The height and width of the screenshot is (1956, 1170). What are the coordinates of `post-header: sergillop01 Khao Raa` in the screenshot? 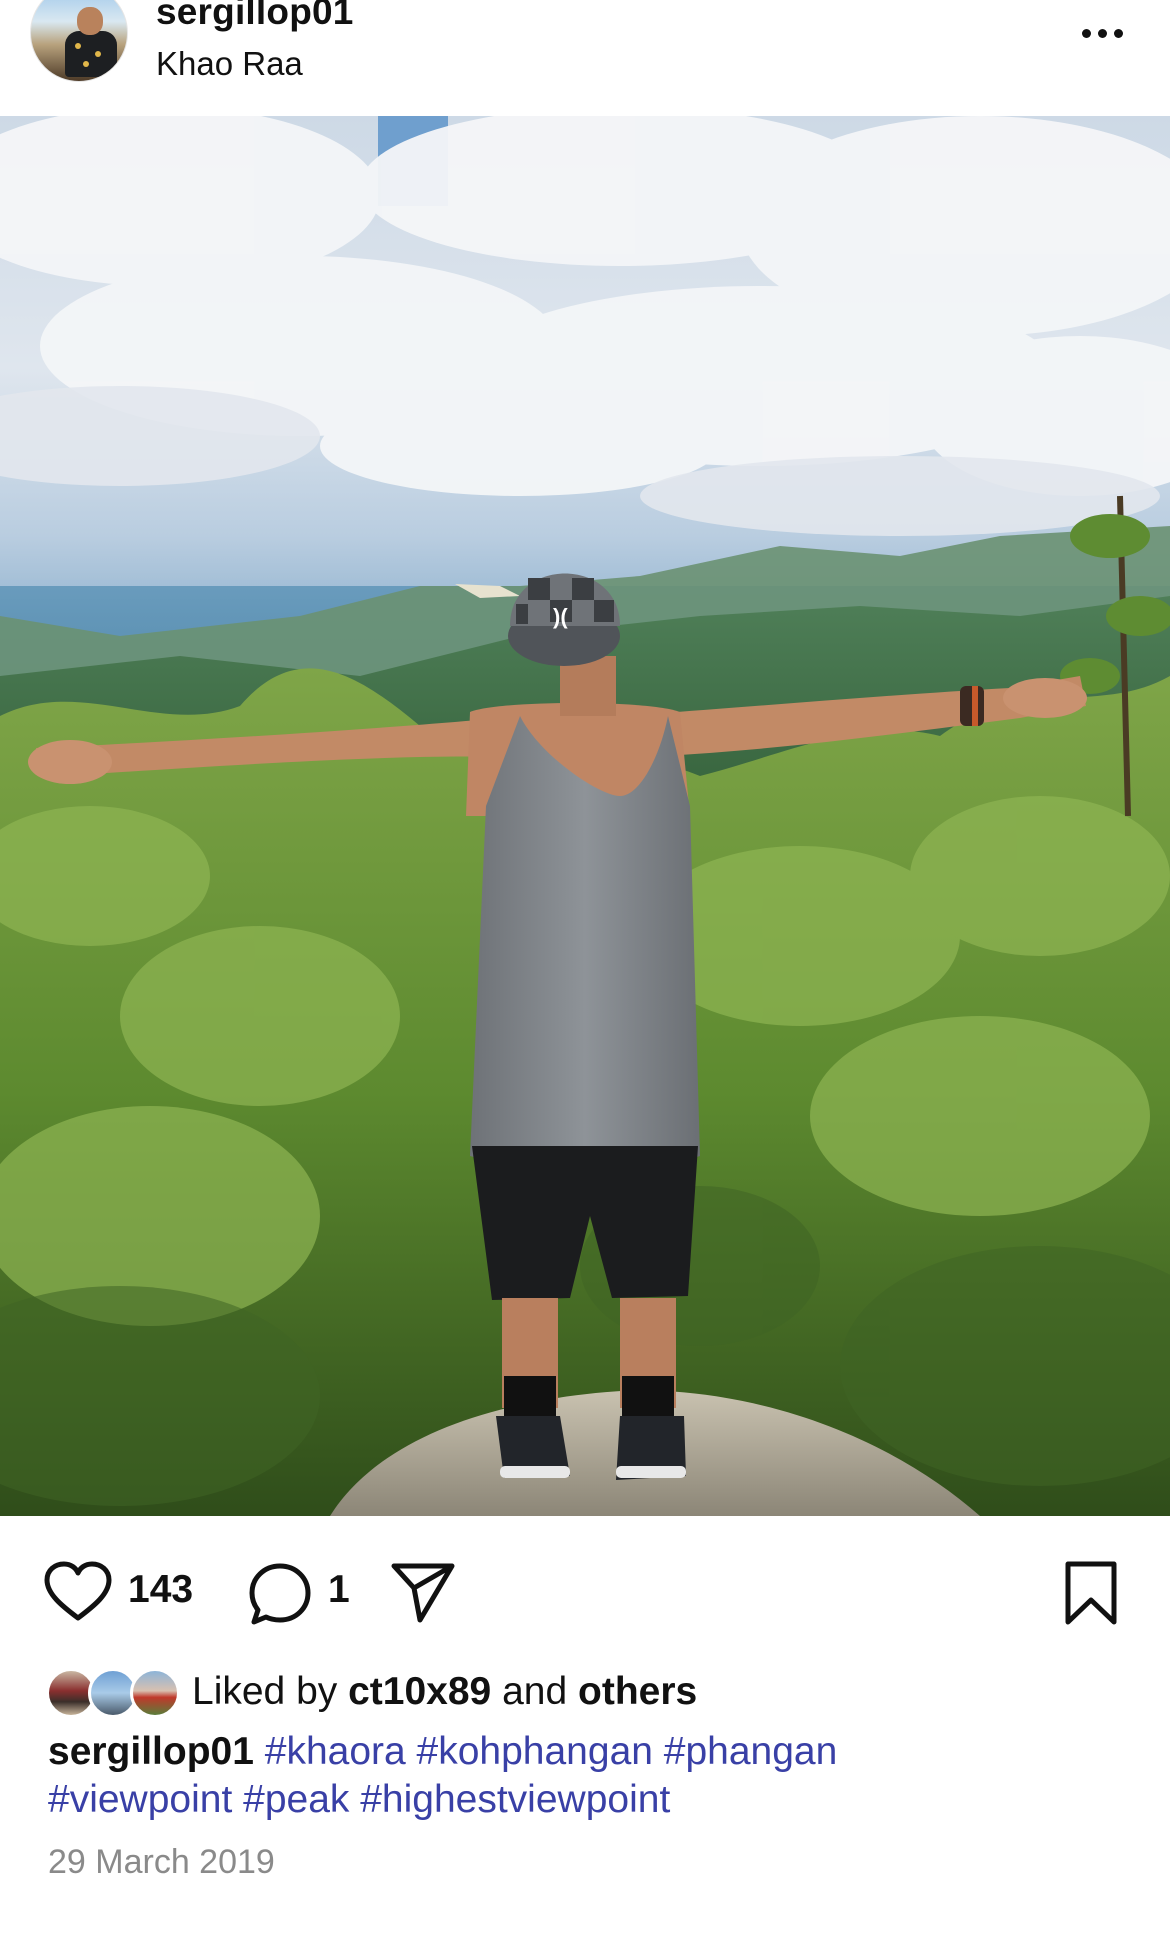 It's located at (585, 58).